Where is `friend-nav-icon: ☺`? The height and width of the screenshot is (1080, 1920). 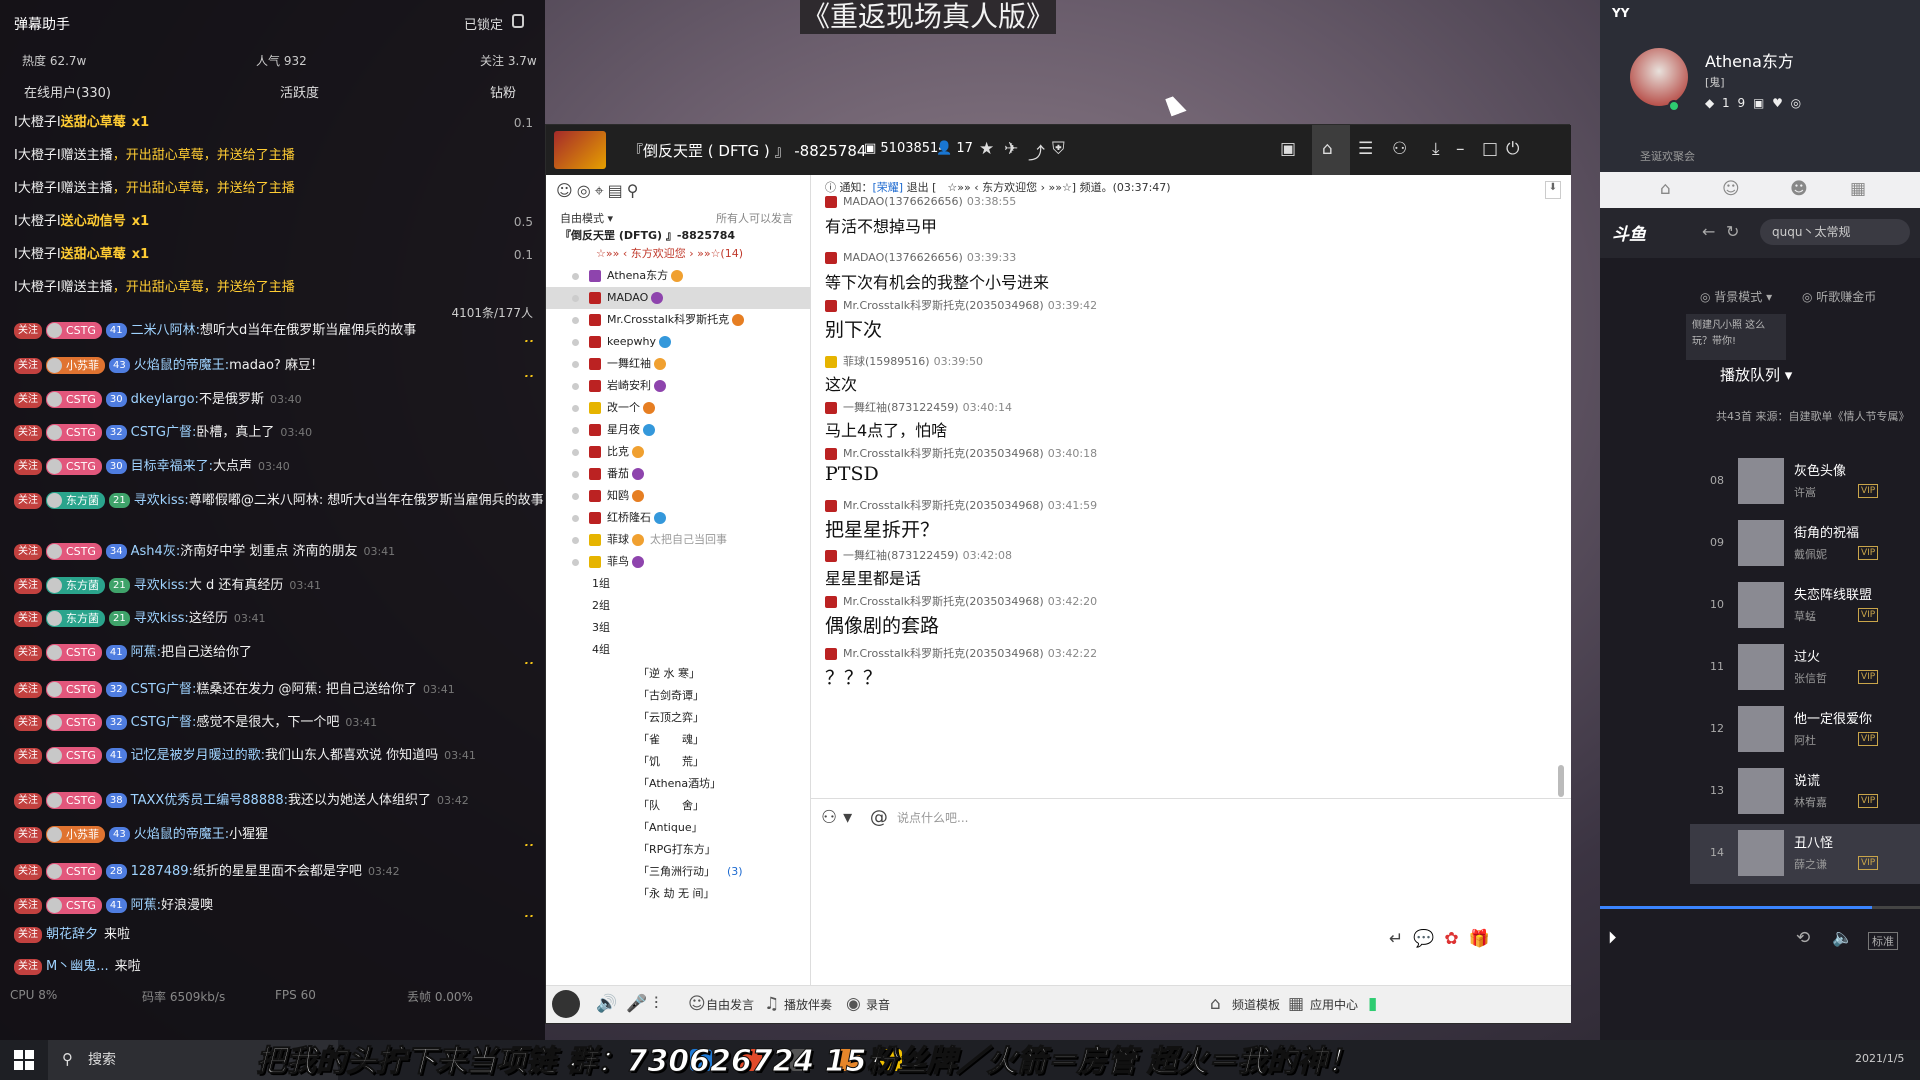
friend-nav-icon: ☺ is located at coordinates (1731, 189).